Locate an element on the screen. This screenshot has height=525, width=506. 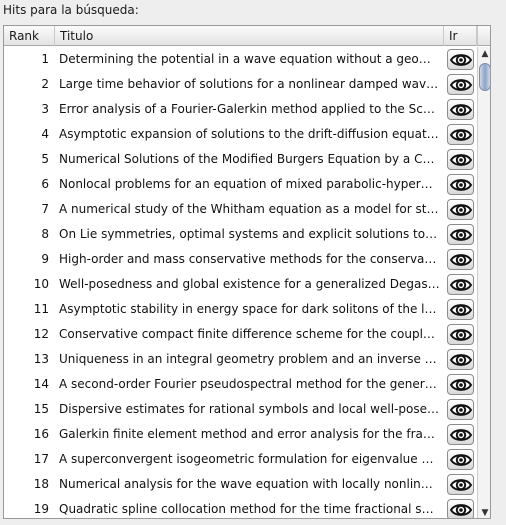
rank-cell: 3 is located at coordinates (45, 109).